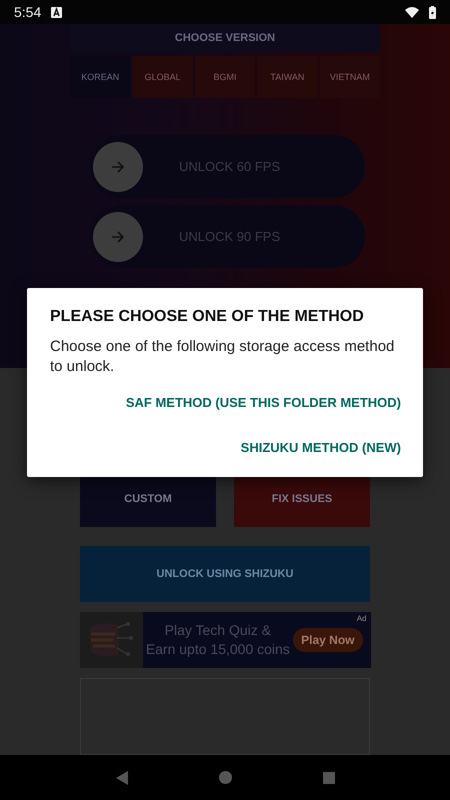 The height and width of the screenshot is (800, 450). Describe the element at coordinates (223, 357) in the screenshot. I see `dialog-message: Choose one of the following storage access method to unlock.` at that location.